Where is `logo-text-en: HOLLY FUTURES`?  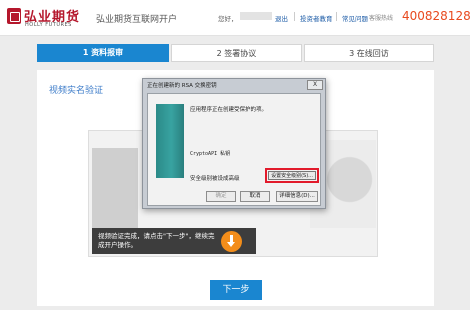 logo-text-en: HOLLY FUTURES is located at coordinates (48, 25).